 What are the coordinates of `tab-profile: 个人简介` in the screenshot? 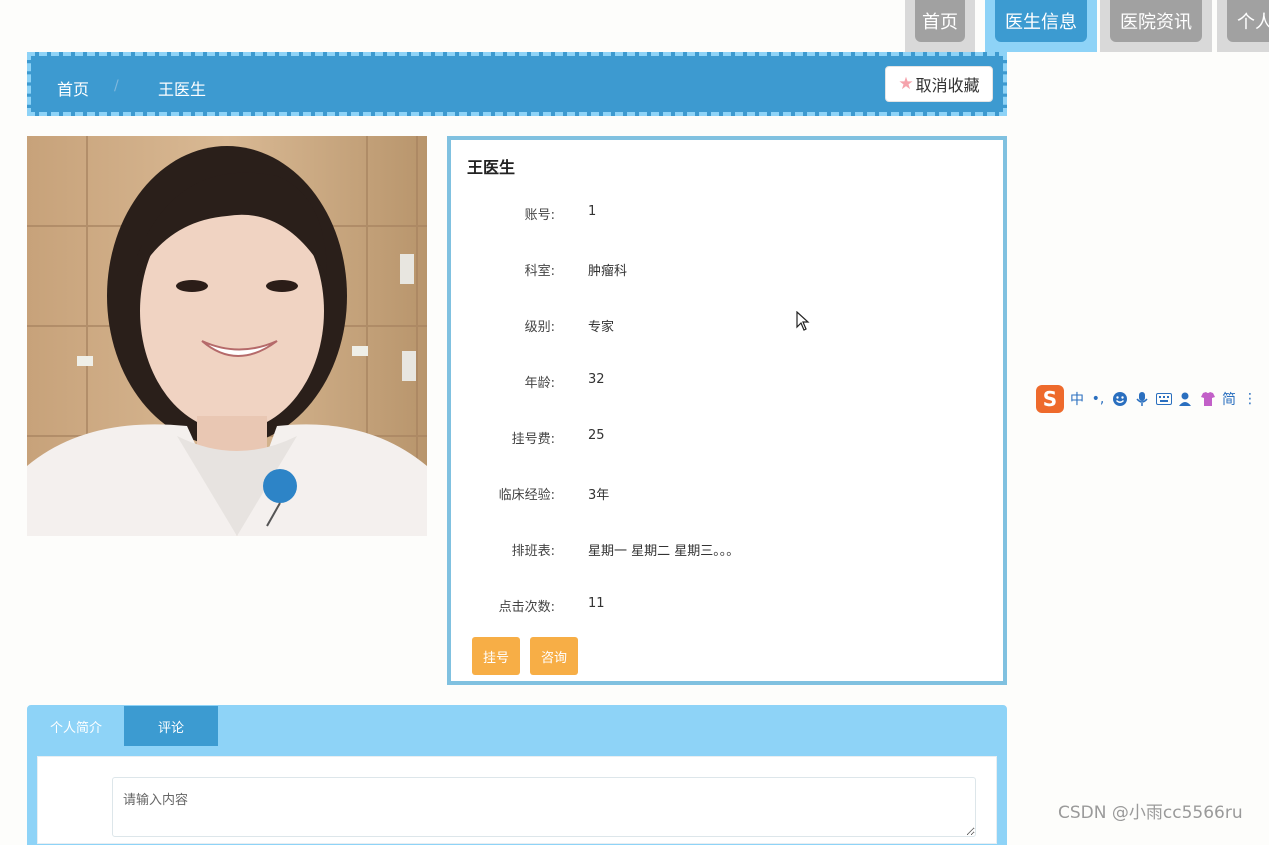 It's located at (76, 726).